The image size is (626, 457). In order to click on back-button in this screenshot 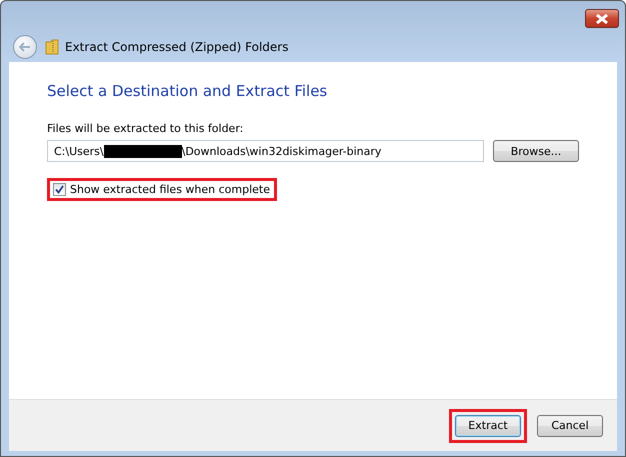, I will do `click(25, 46)`.